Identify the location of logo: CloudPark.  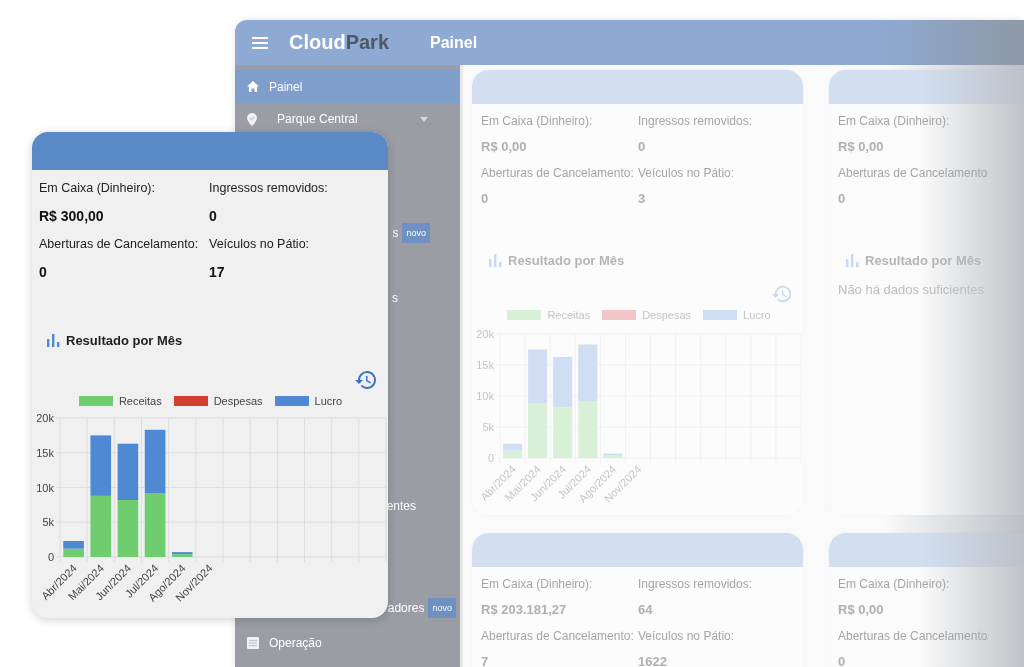
(340, 42).